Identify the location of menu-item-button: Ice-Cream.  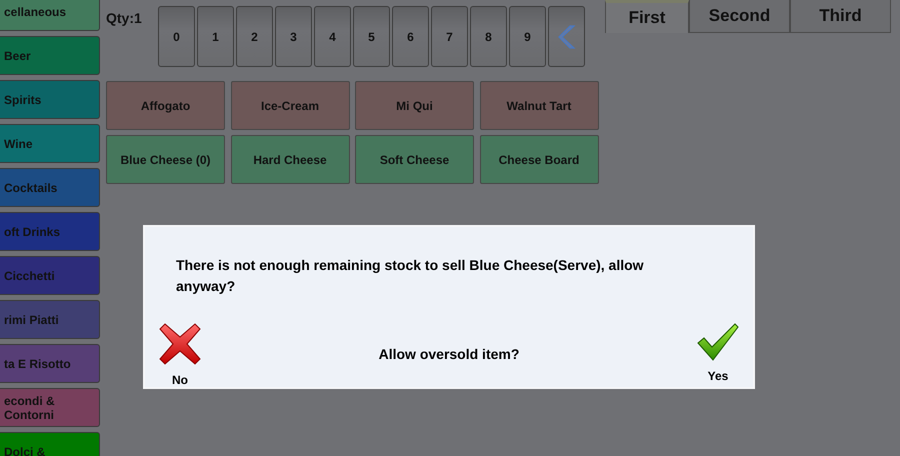
(290, 105).